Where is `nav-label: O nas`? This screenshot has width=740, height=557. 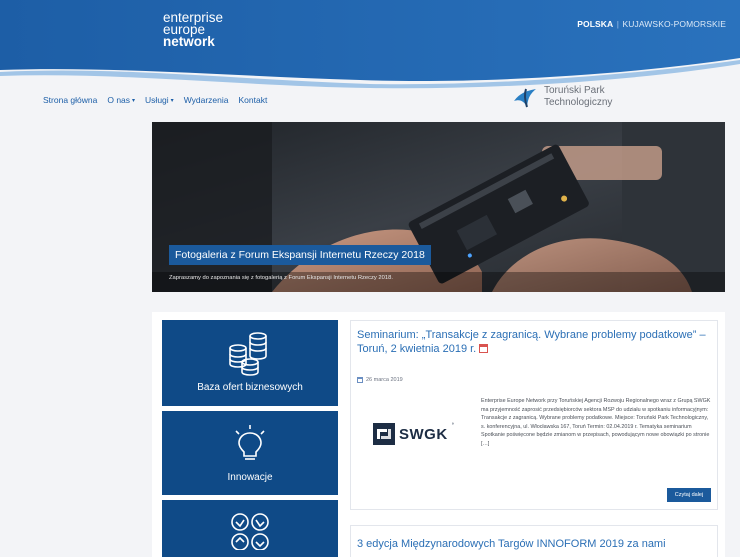 nav-label: O nas is located at coordinates (119, 100).